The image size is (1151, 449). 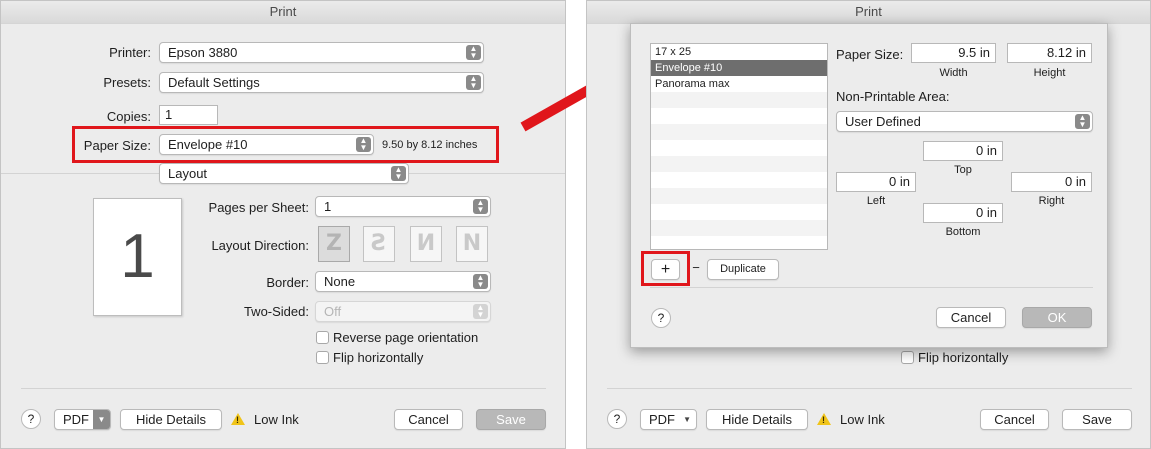 What do you see at coordinates (266, 144) in the screenshot?
I see `paper-size-popup: Envelope #10 ▲ ▼` at bounding box center [266, 144].